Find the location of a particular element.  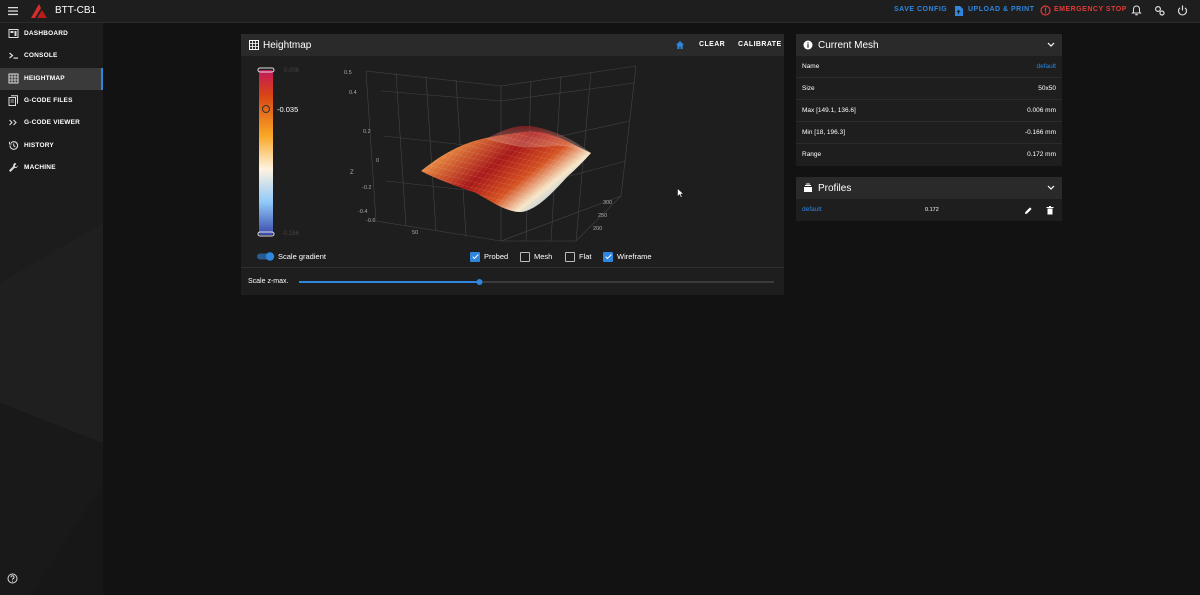

flat-checkbox is located at coordinates (570, 257).